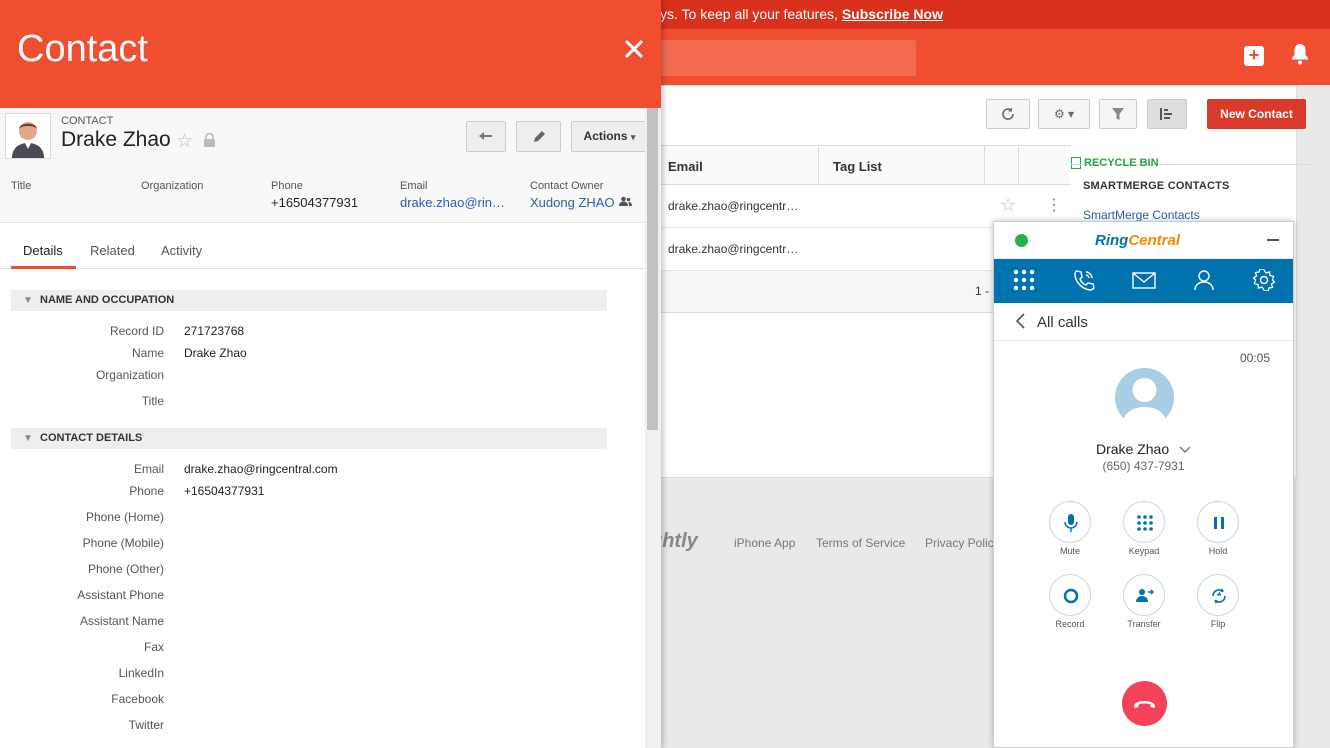 Image resolution: width=1330 pixels, height=748 pixels. Describe the element at coordinates (1070, 624) in the screenshot. I see `record-label: Record` at that location.